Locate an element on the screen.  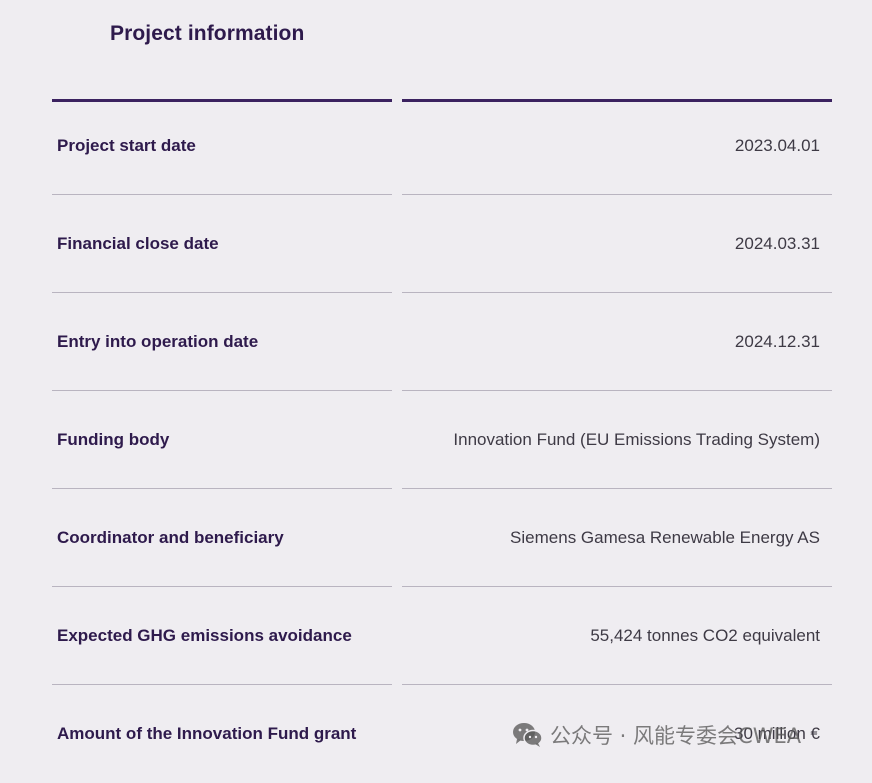
info-row-financial-close: Financial close date 2024.03.31 is located at coordinates (436, 244).